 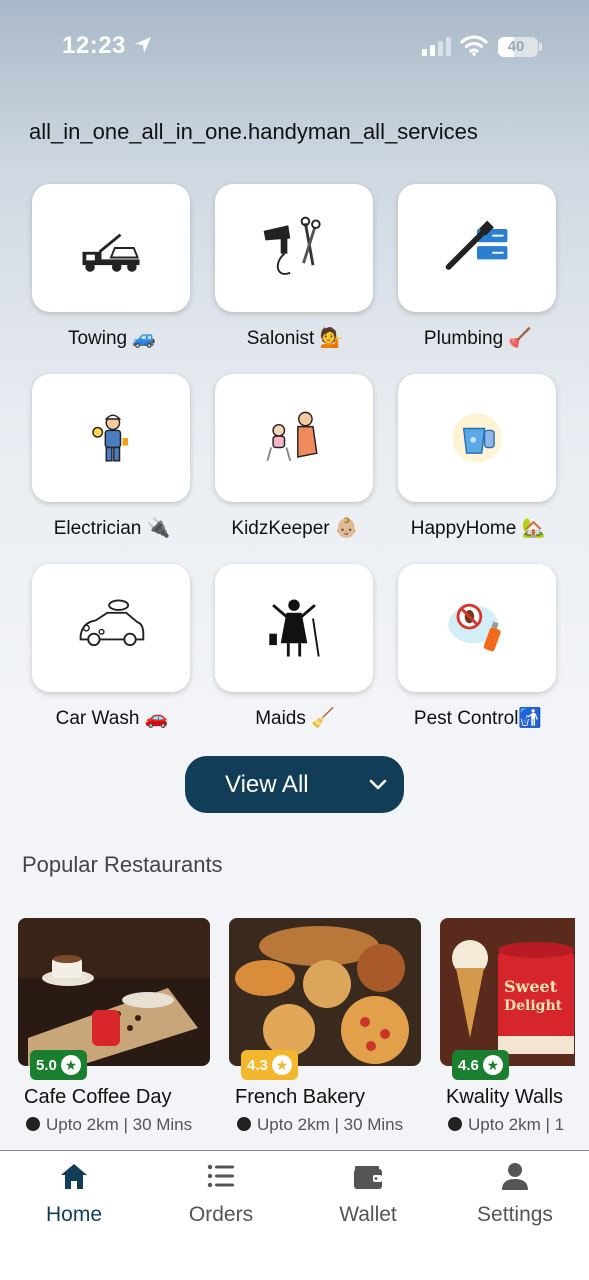 I want to click on rating-value: 4.3, so click(x=257, y=1065).